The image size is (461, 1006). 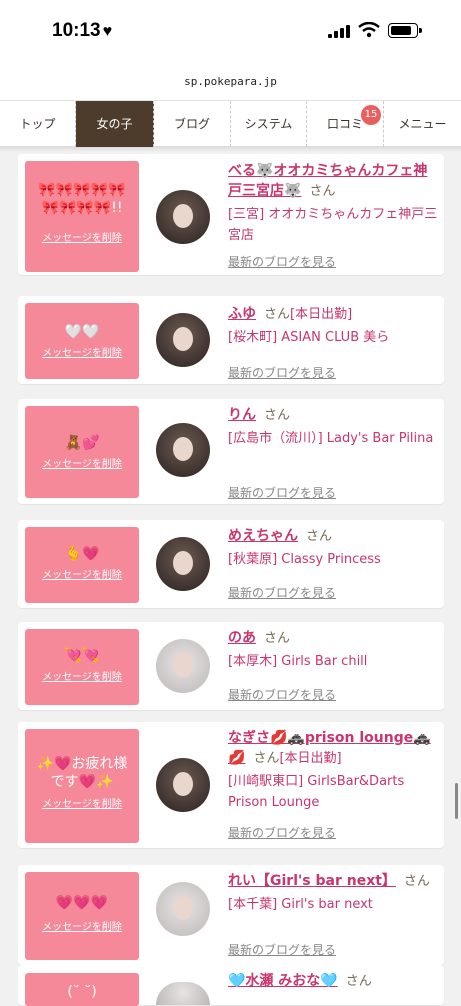 I want to click on battery-icon, so click(x=405, y=30).